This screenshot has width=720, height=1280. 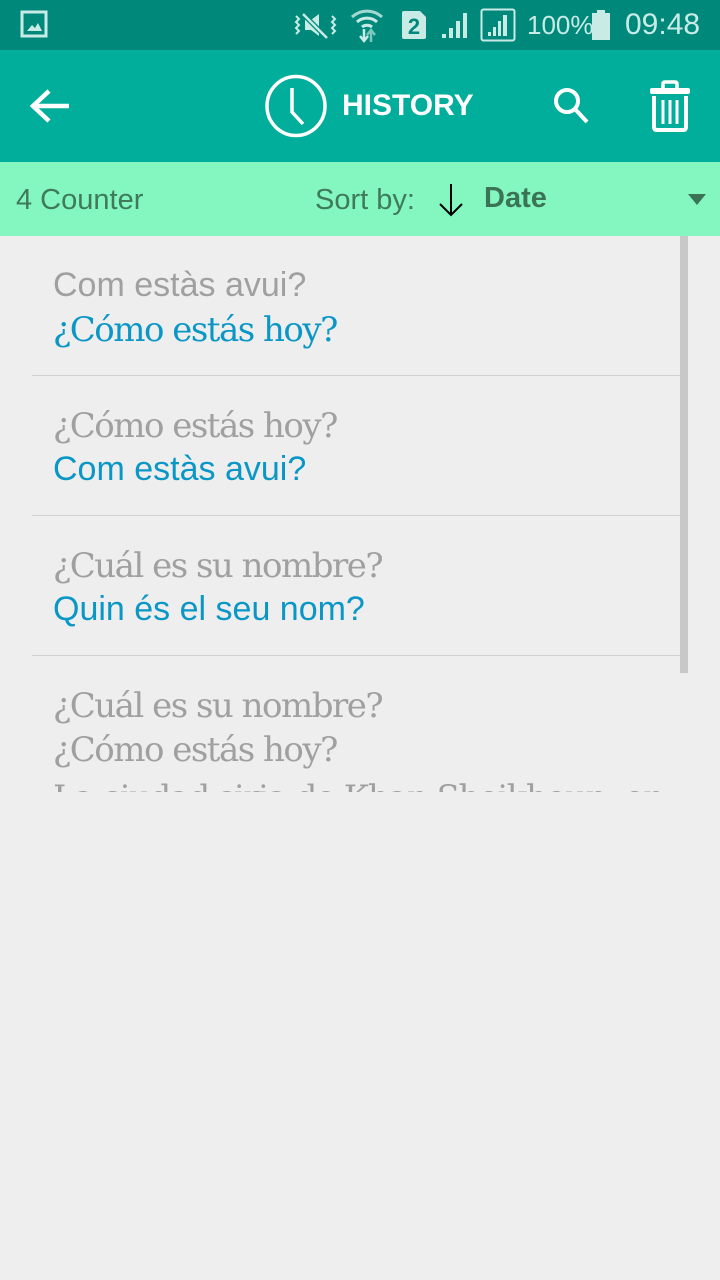 I want to click on signal-sim2-icon, so click(x=498, y=25).